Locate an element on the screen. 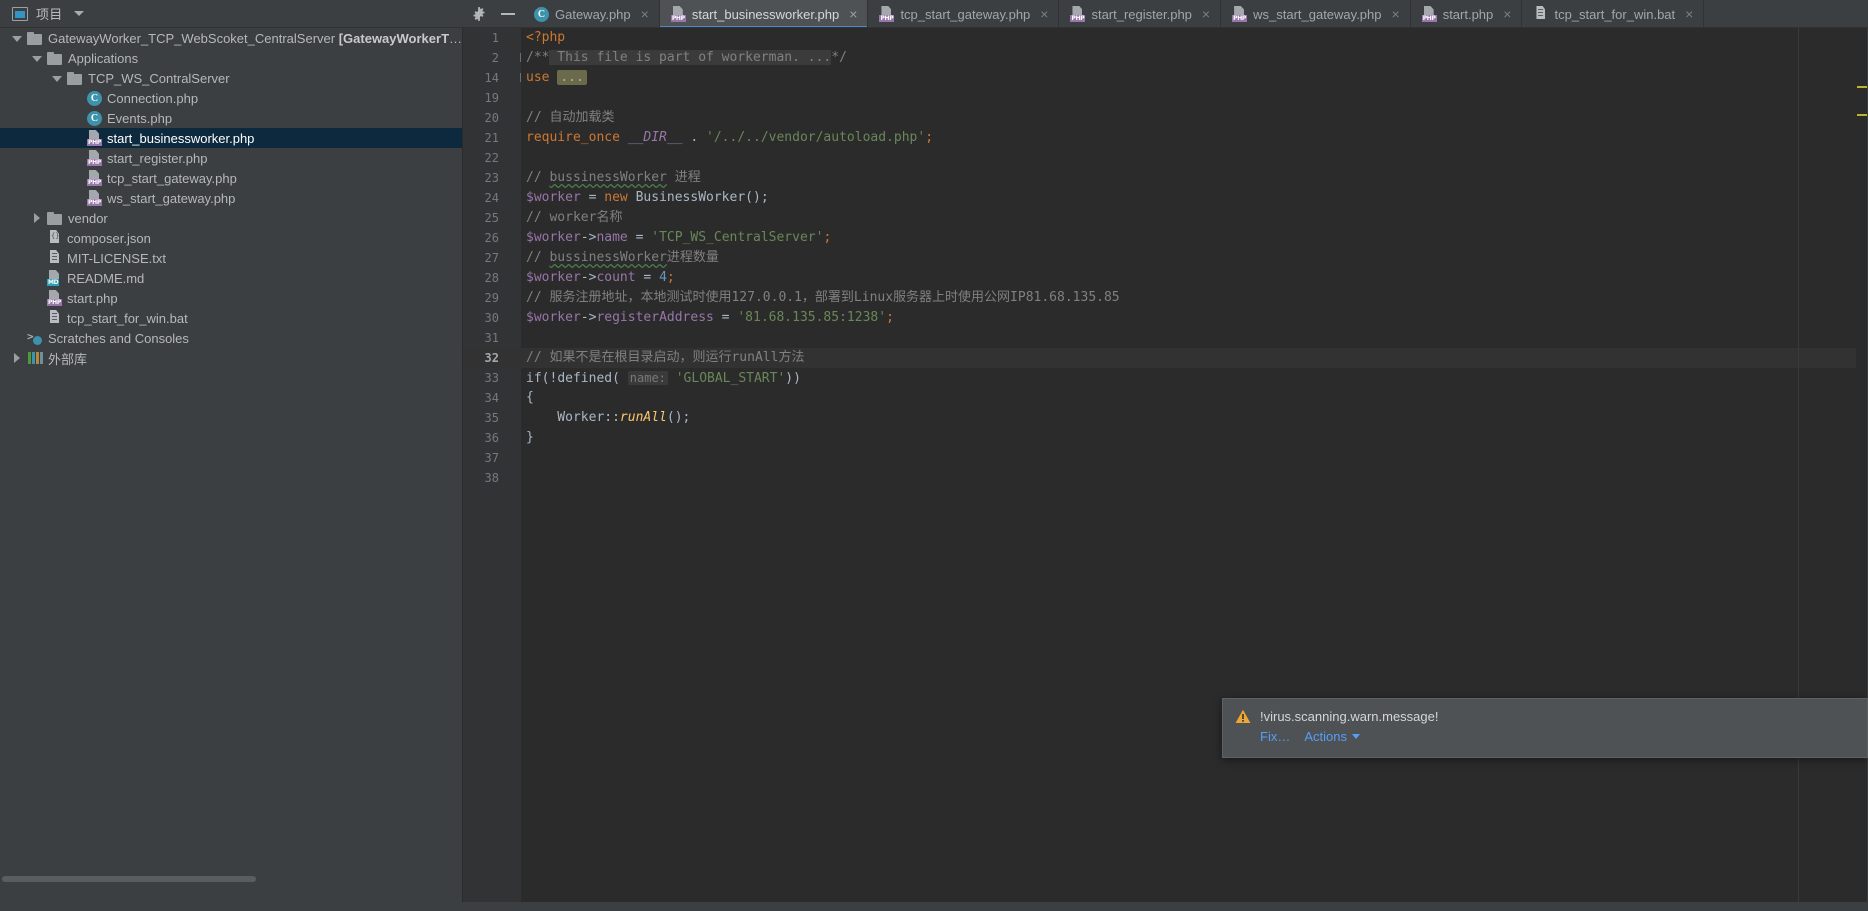 This screenshot has width=1868, height=911. tree-item-vendor: vendor is located at coordinates (231, 218).